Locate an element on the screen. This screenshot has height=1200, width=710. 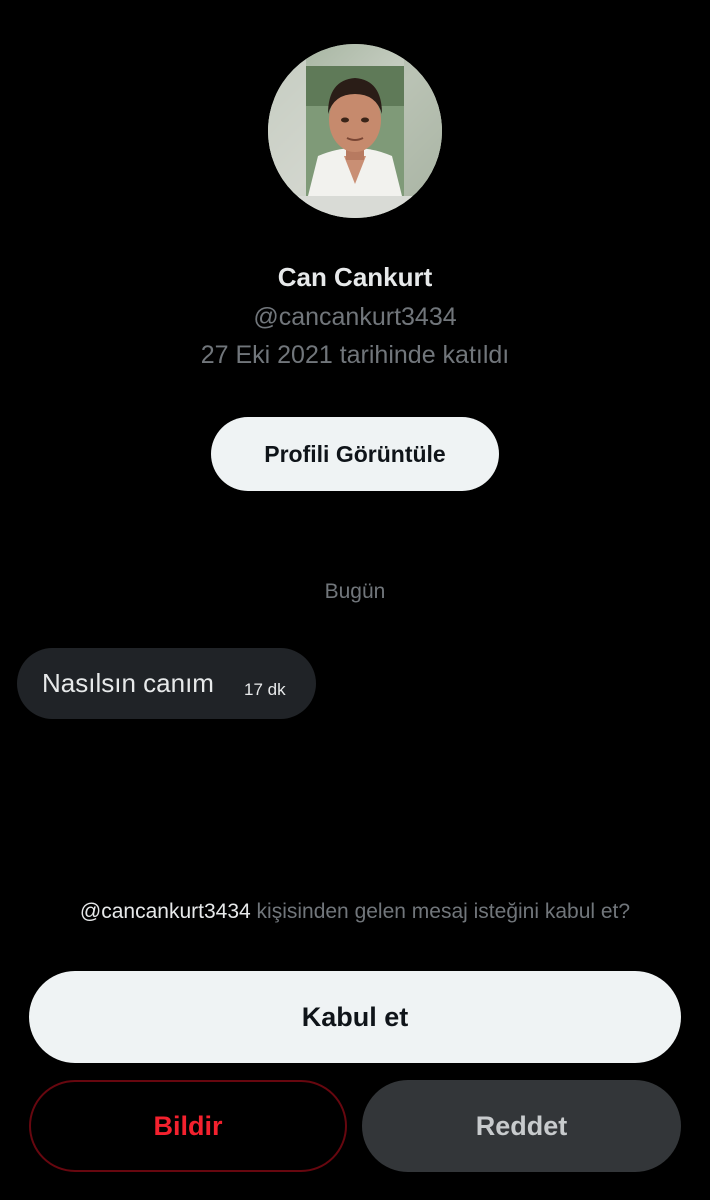
accept-button: Kabul et is located at coordinates (355, 1017).